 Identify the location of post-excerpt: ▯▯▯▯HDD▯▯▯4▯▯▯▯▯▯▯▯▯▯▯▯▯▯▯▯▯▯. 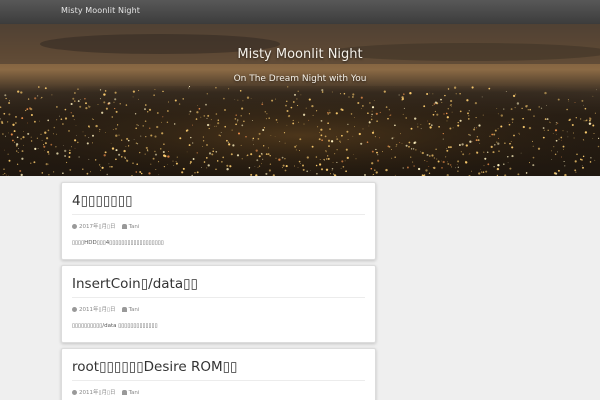
(118, 243).